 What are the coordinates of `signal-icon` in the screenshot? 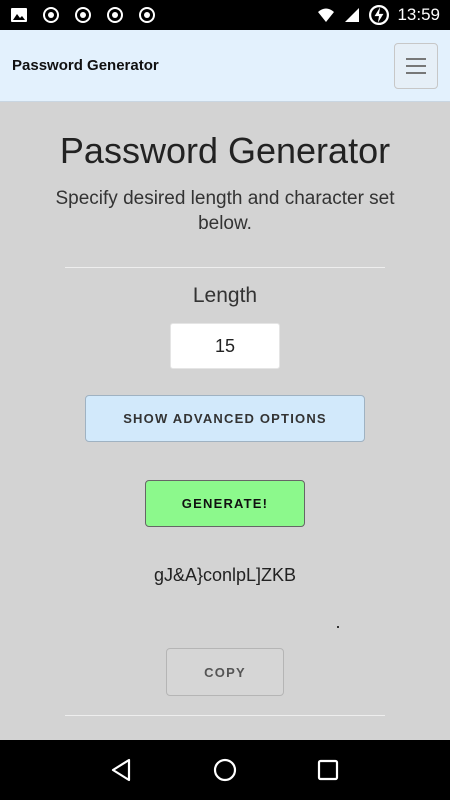 It's located at (352, 15).